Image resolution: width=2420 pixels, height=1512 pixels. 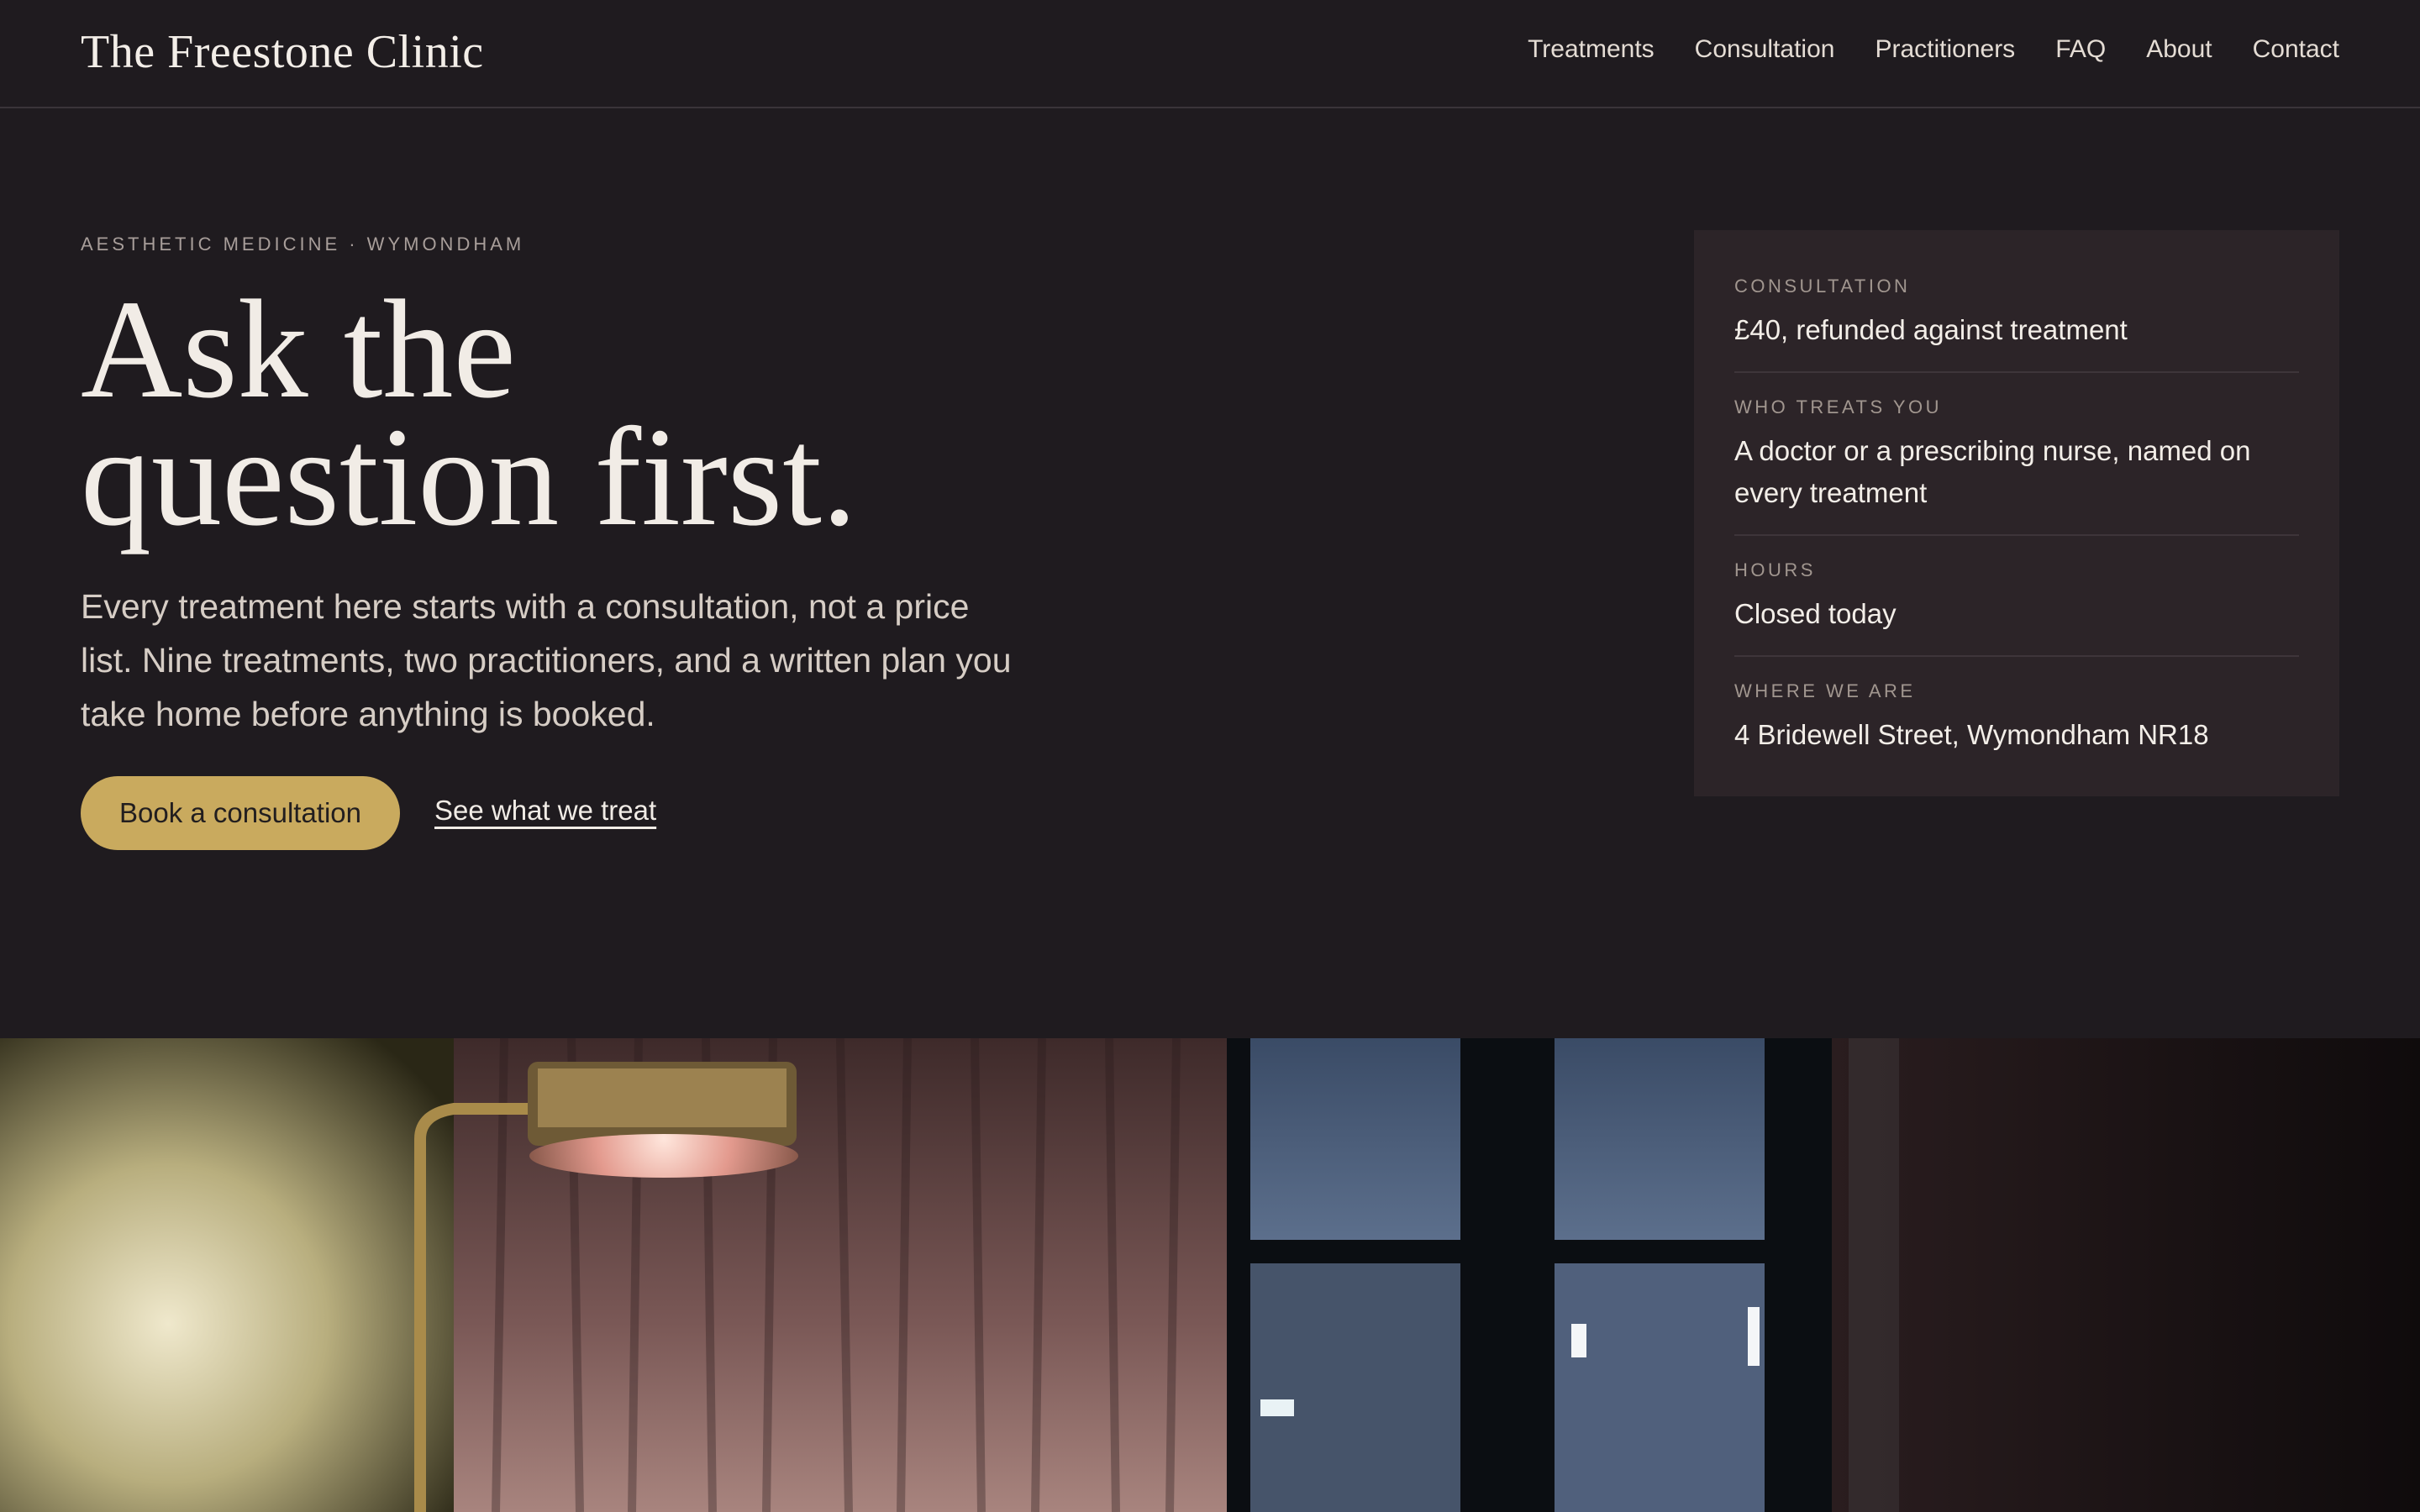 I want to click on info-value: £40, refunded against treatment, so click(x=1931, y=329).